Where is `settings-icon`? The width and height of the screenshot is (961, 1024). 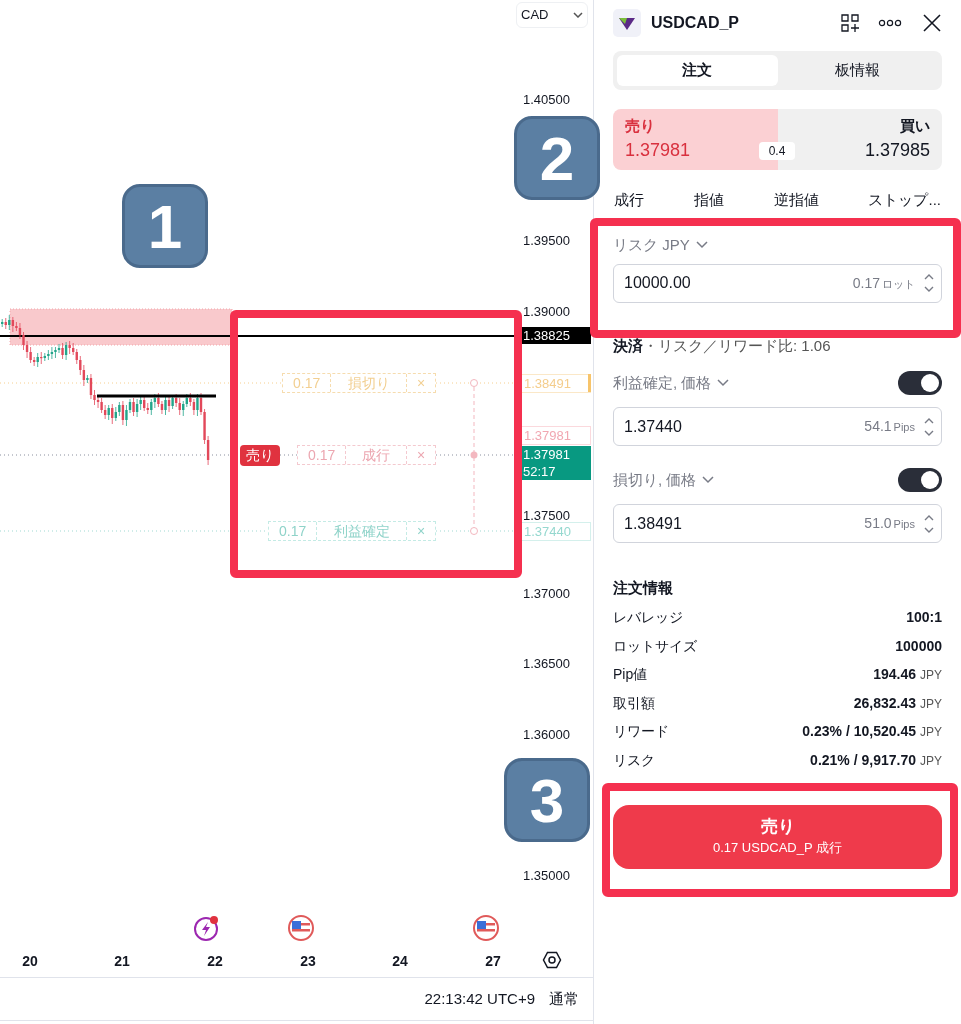 settings-icon is located at coordinates (552, 960).